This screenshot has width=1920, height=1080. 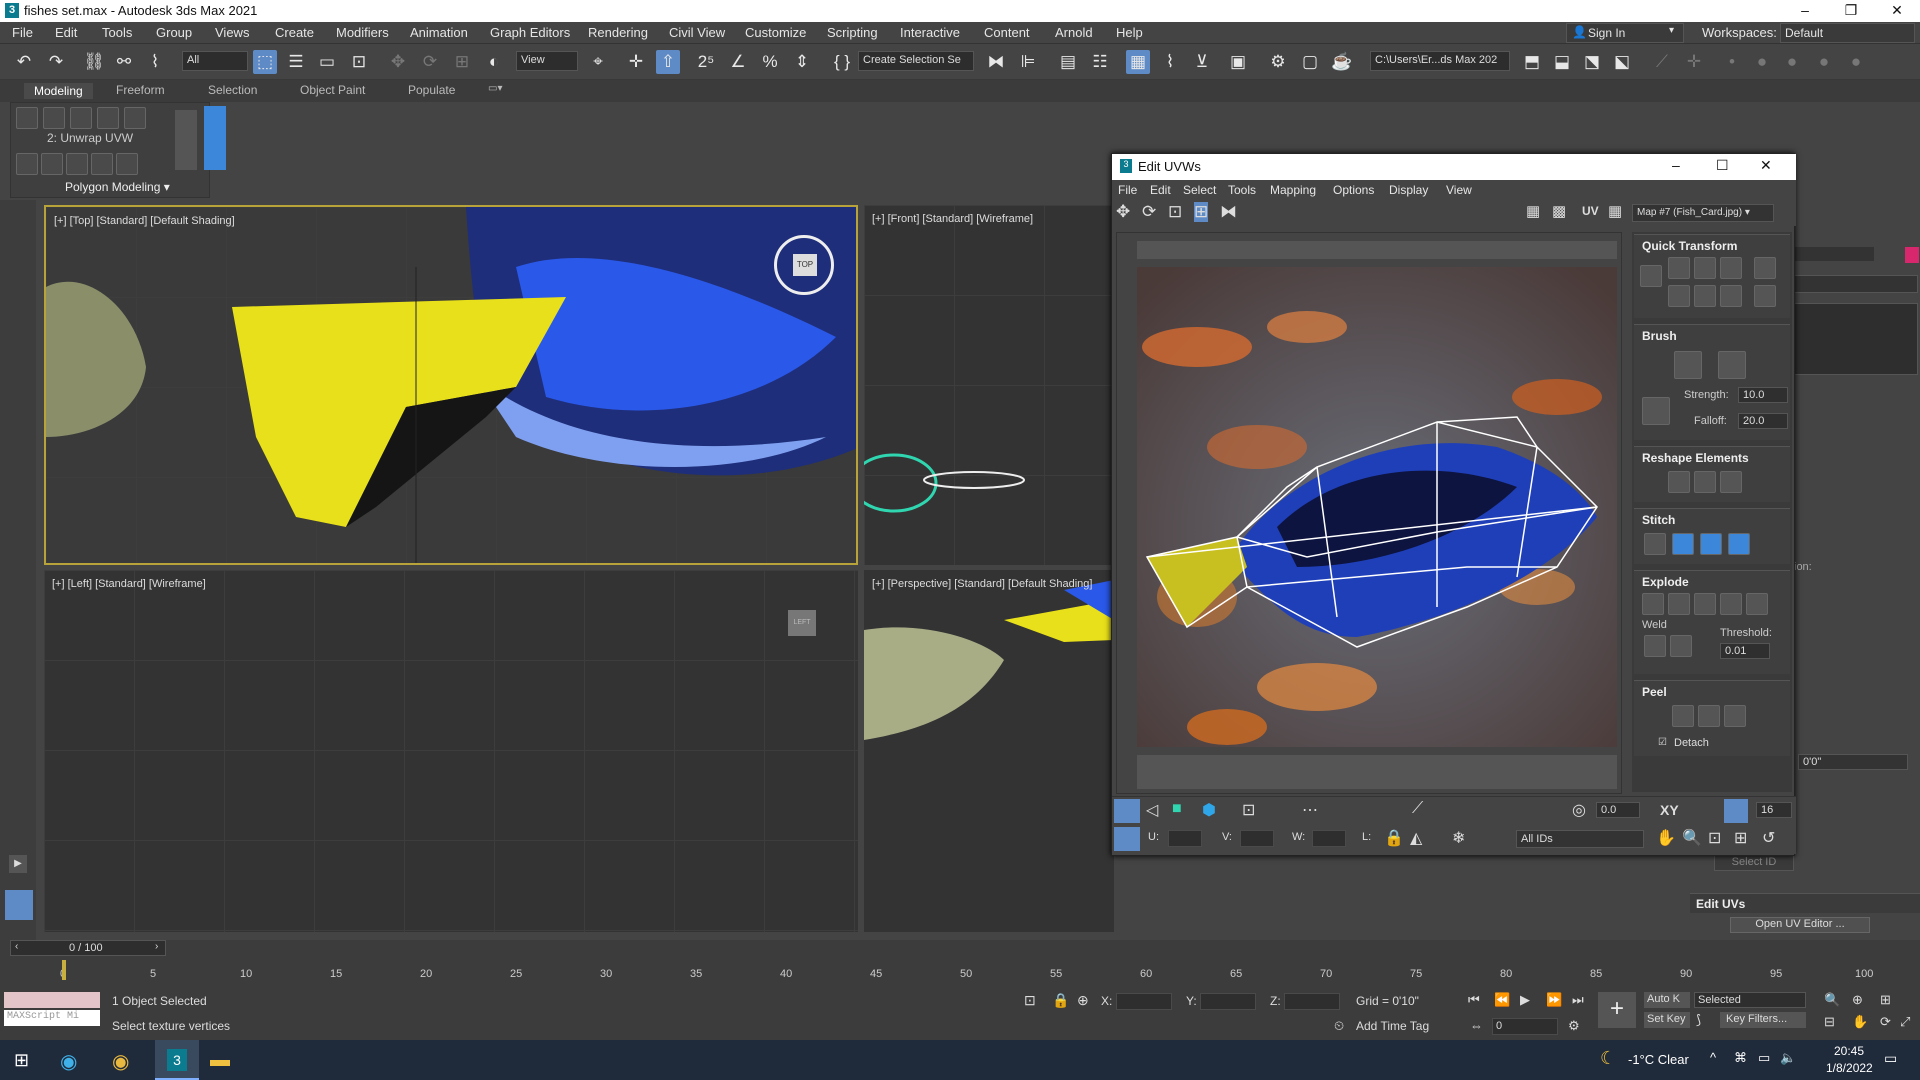 I want to click on current-frame-field: 0, so click(x=1525, y=1026).